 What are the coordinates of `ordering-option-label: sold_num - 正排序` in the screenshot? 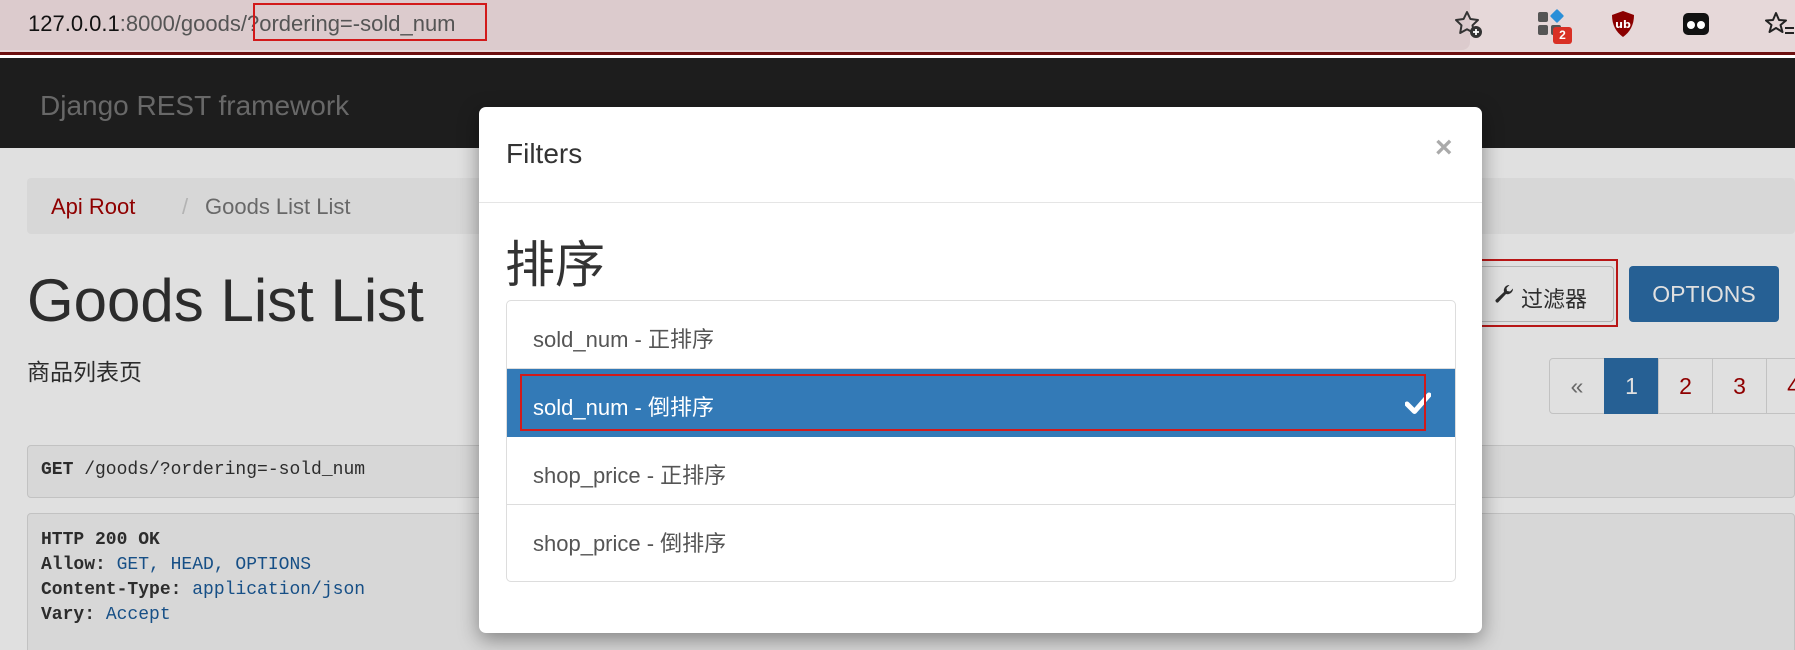 It's located at (623, 339).